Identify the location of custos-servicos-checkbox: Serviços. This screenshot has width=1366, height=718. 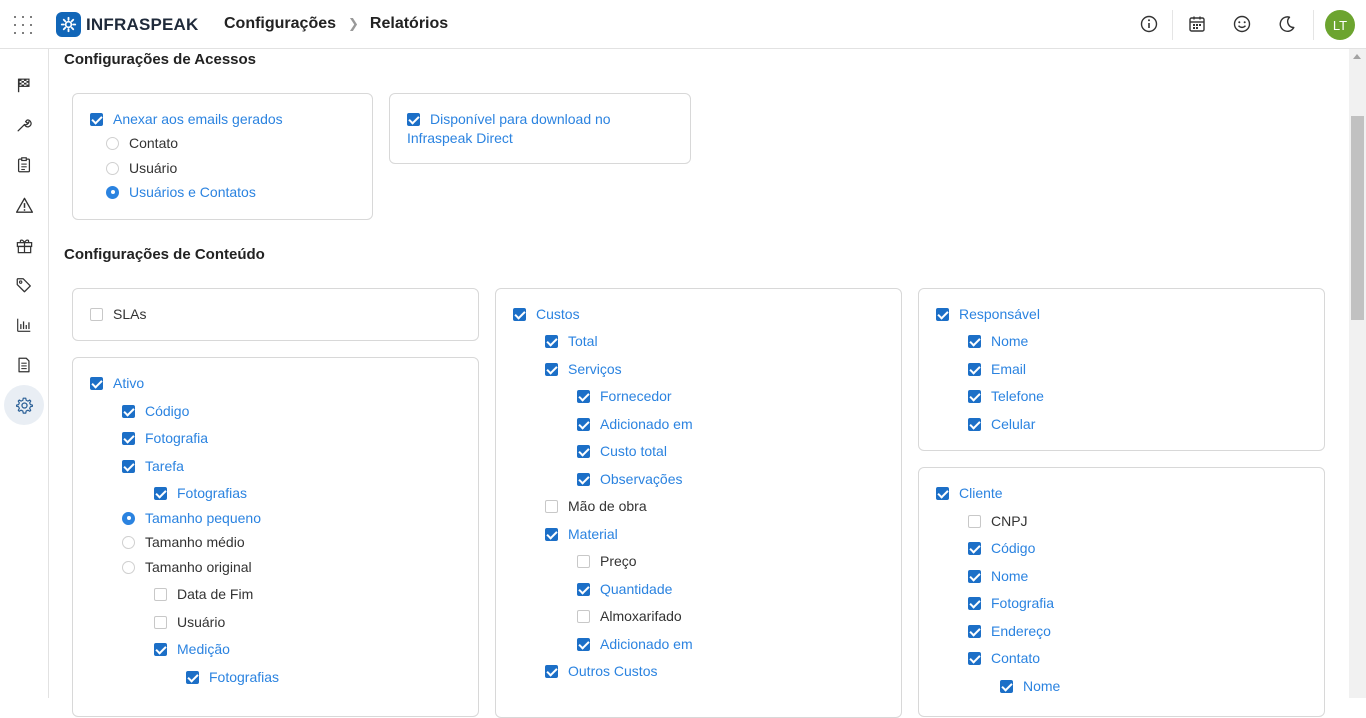
(583, 369).